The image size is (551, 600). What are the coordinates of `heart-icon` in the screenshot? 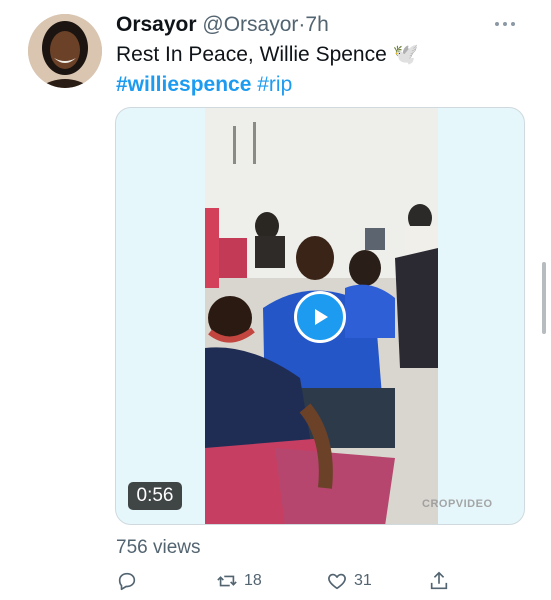 It's located at (337, 581).